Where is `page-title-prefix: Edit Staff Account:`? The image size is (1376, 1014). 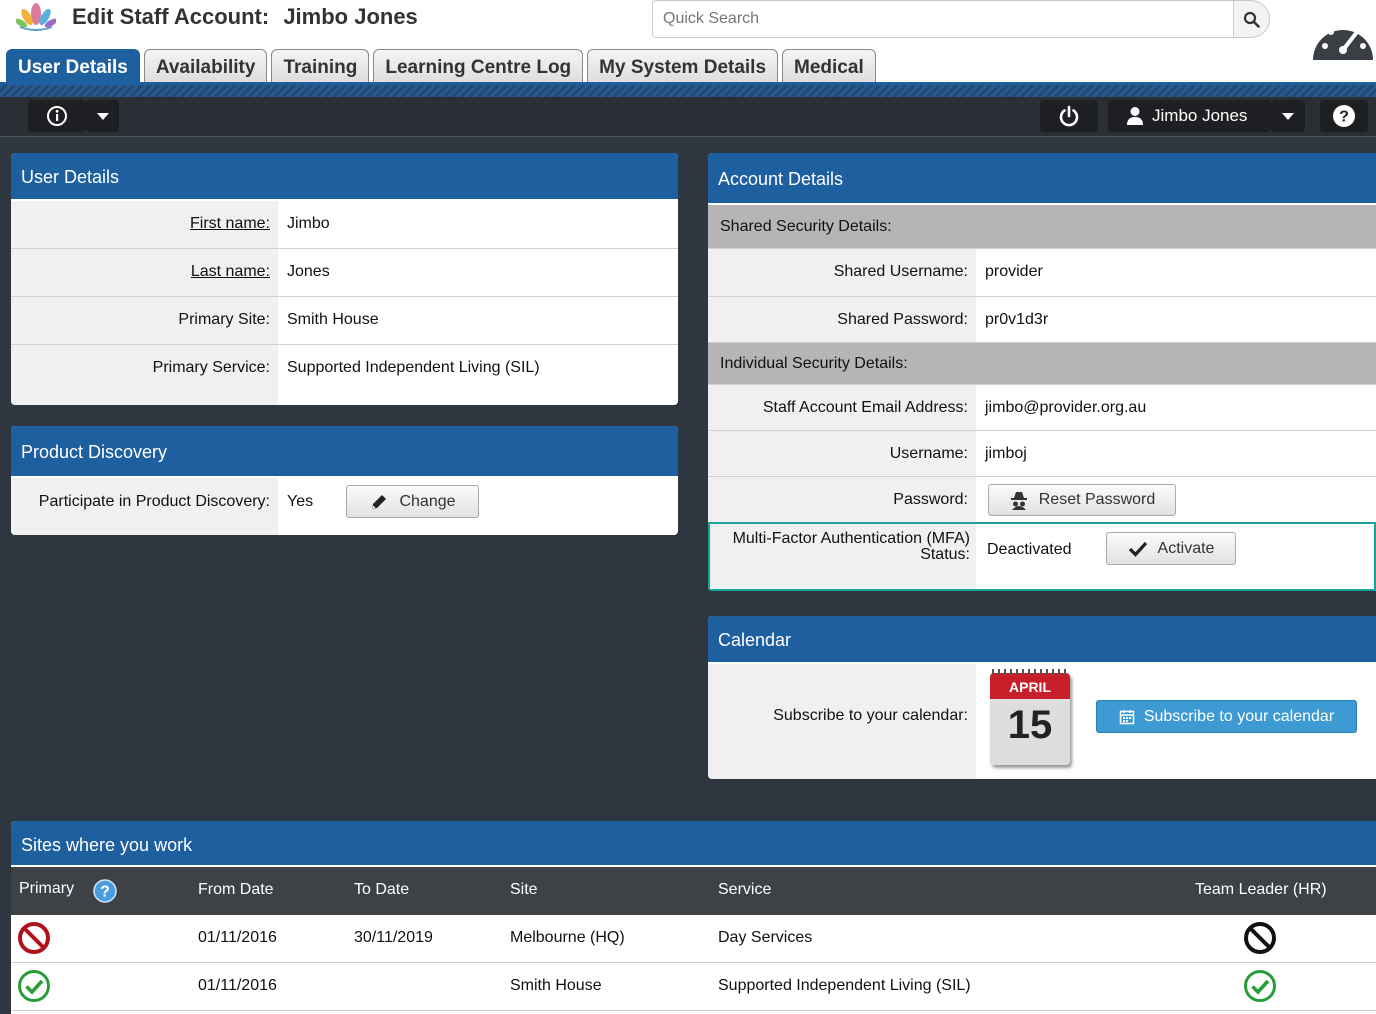 page-title-prefix: Edit Staff Account: is located at coordinates (171, 16).